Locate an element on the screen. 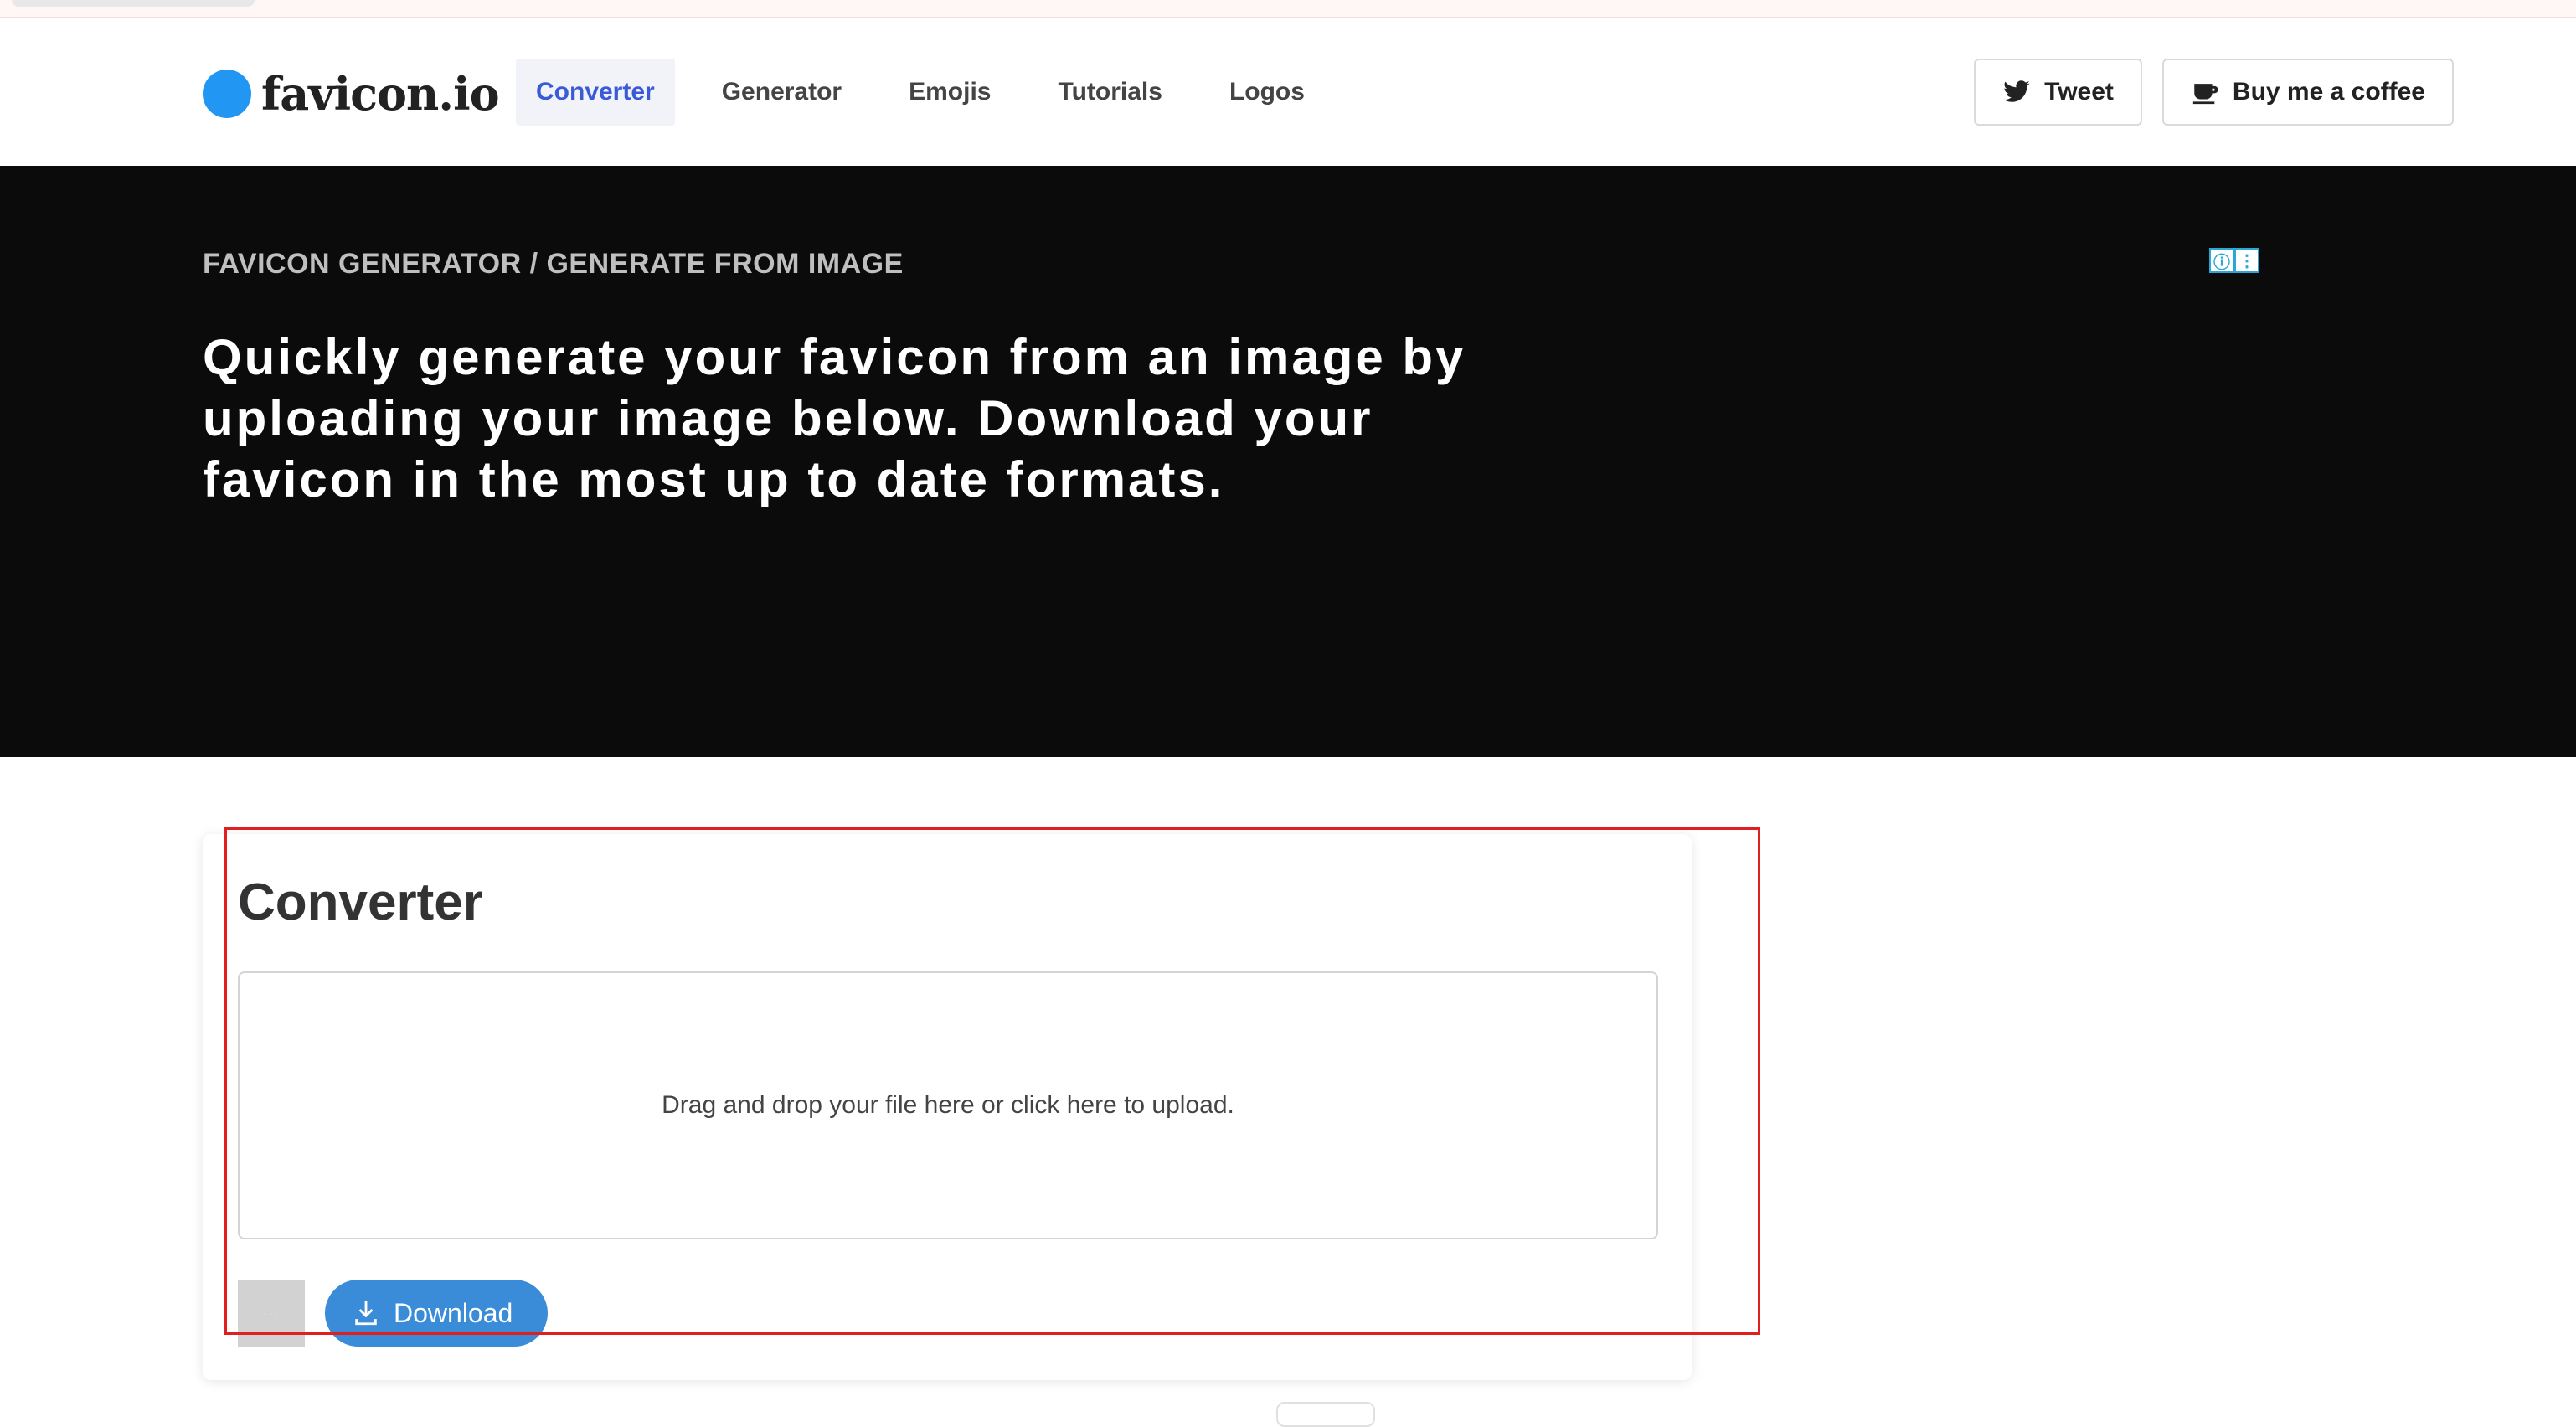  top-tab-pill is located at coordinates (133, 4).